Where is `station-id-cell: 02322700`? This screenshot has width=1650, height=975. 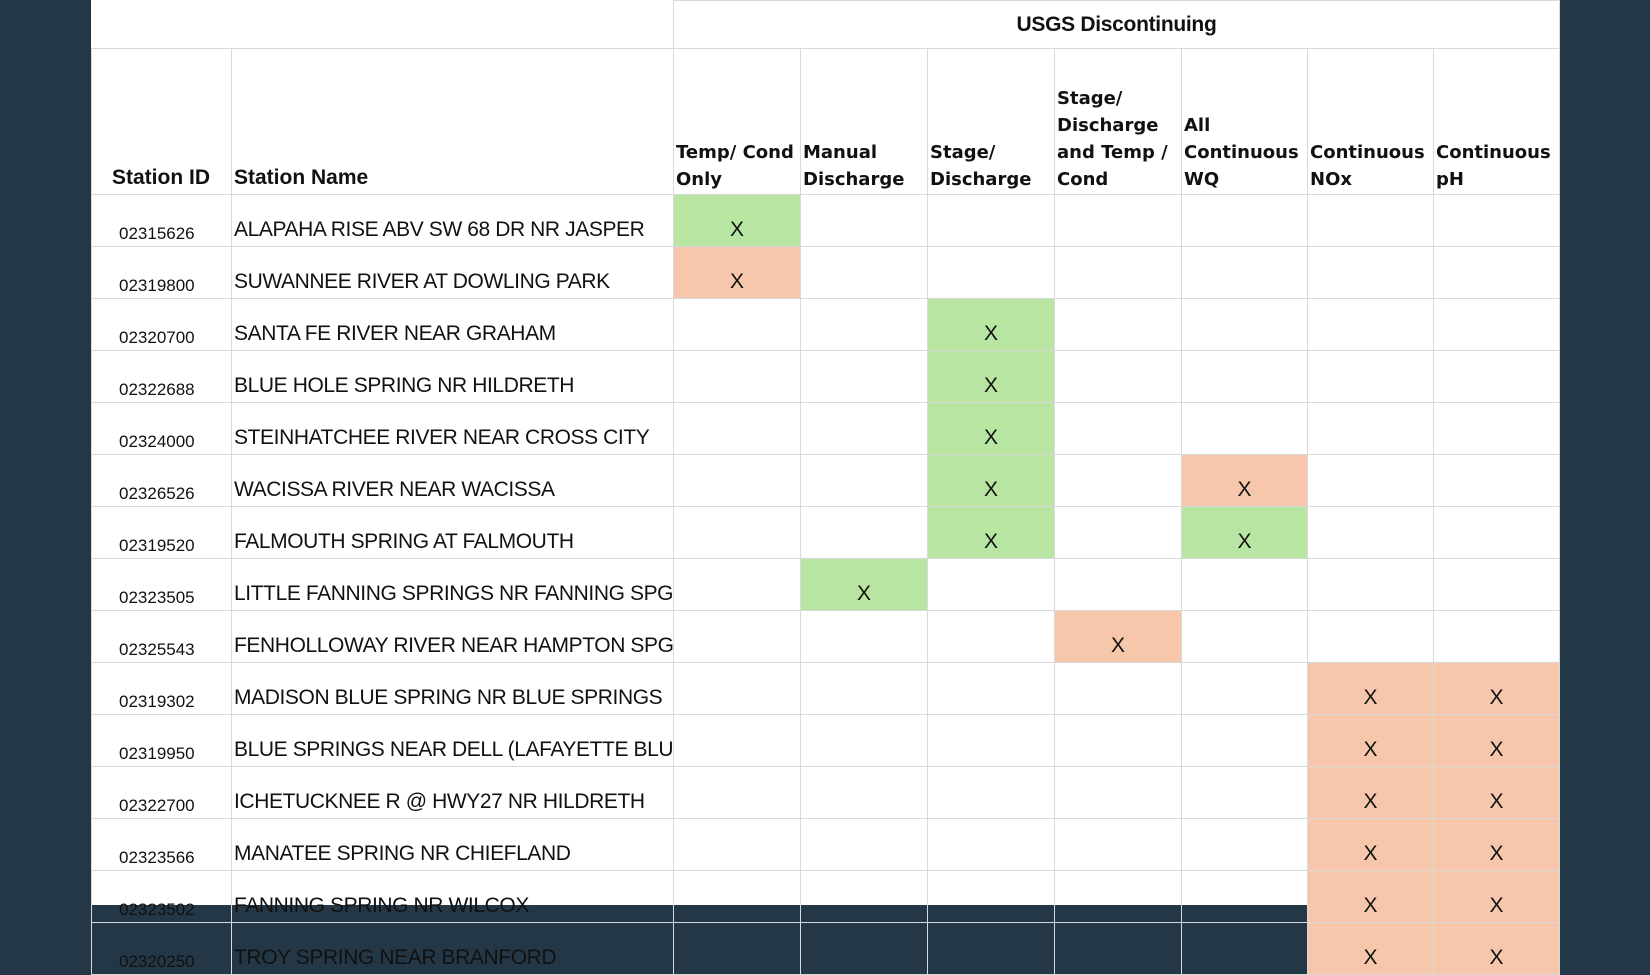
station-id-cell: 02322700 is located at coordinates (161, 792).